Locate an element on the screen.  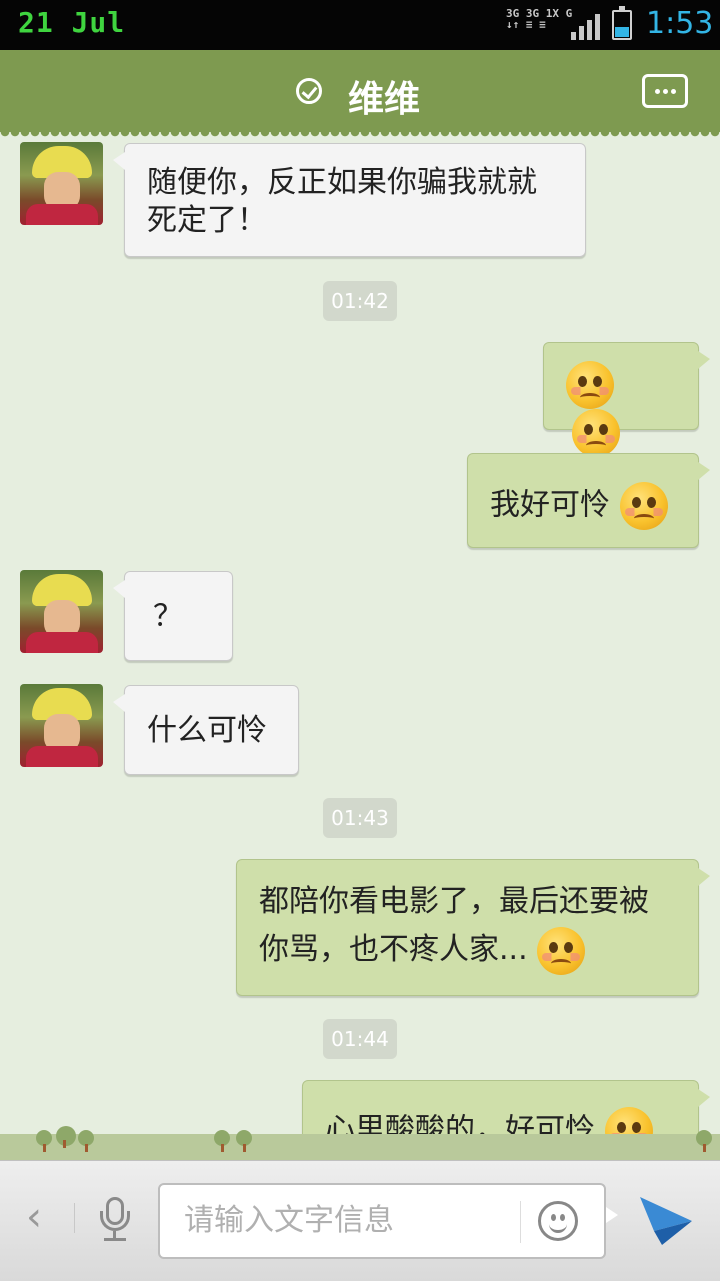
incoming-message-bubble: 随便你，反正如果你骗我就就死定了！ is located at coordinates (349, 200).